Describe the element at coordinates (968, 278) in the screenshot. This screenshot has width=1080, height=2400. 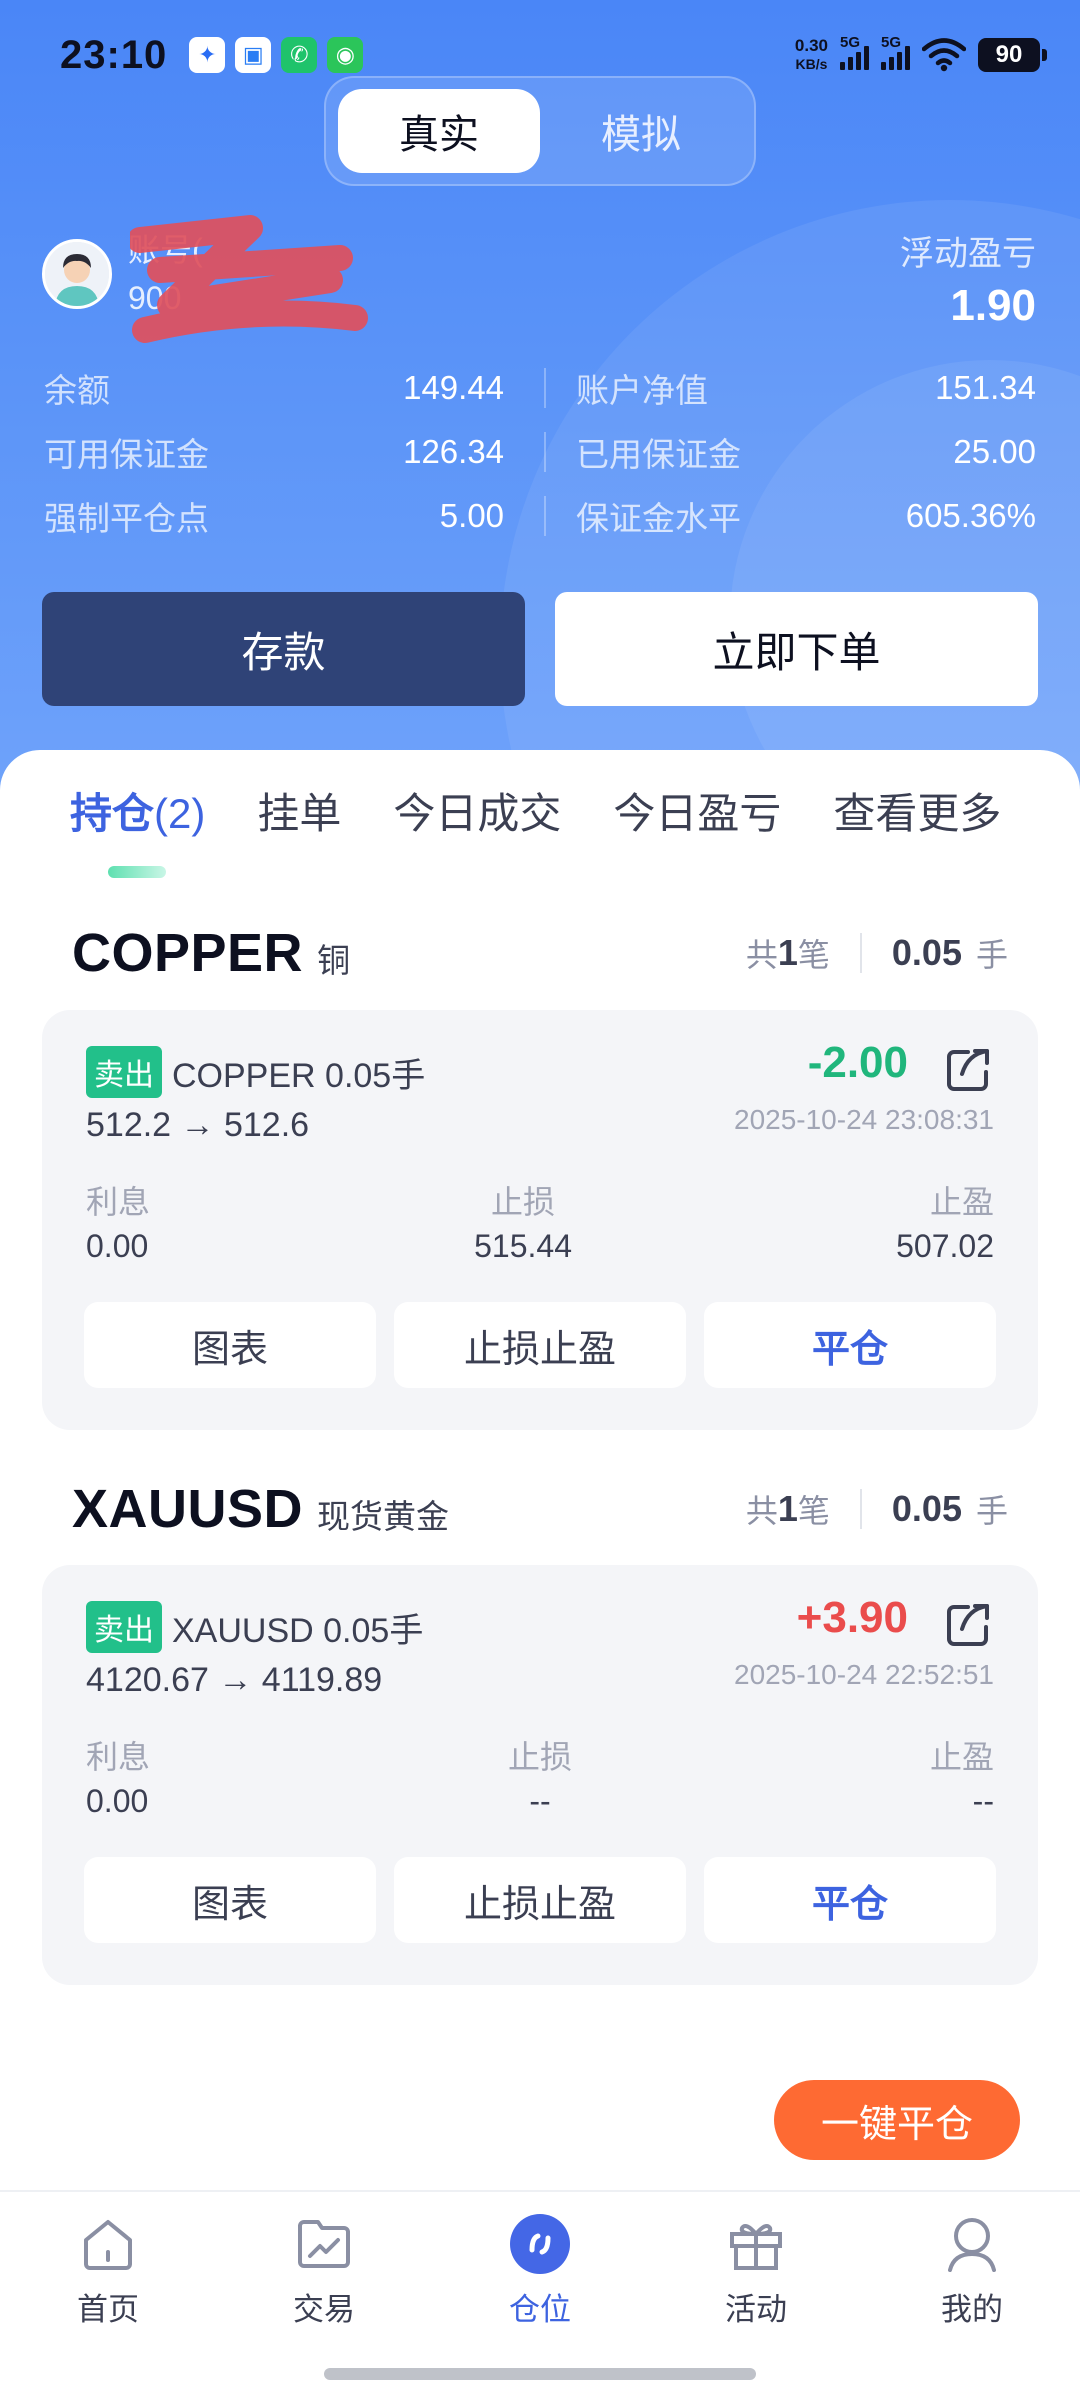
I see `floating-pnl: 浮动盈亏 1.90` at that location.